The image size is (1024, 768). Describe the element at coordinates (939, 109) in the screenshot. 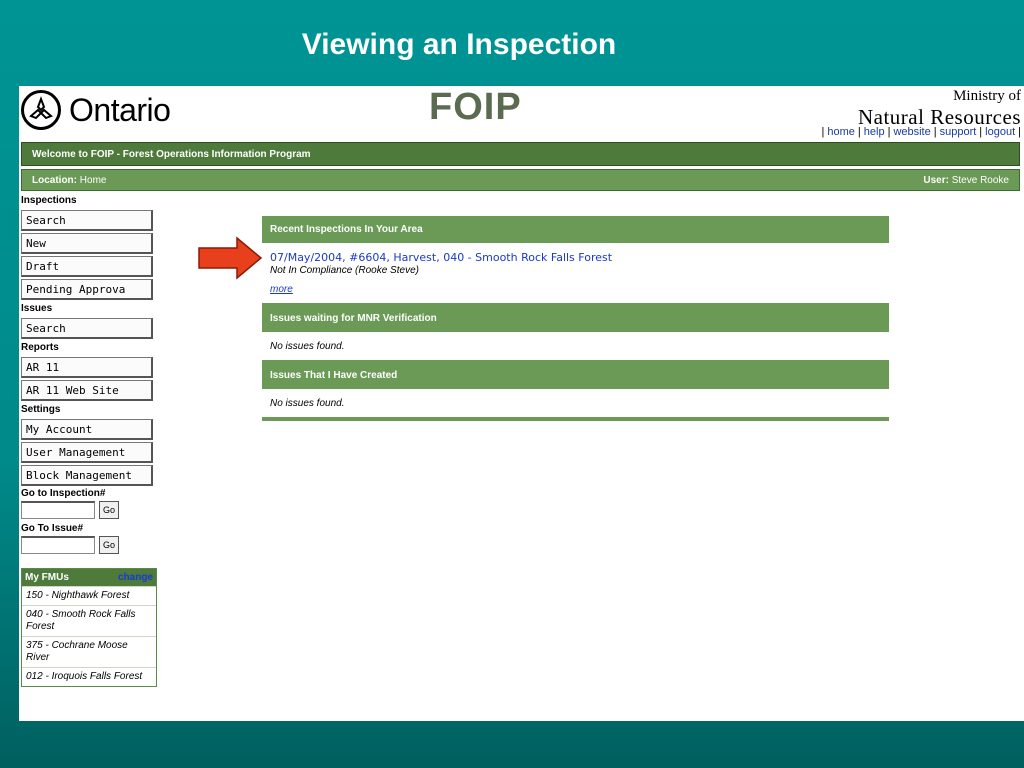

I see `ministry-title: Ministry of Natural Resources` at that location.